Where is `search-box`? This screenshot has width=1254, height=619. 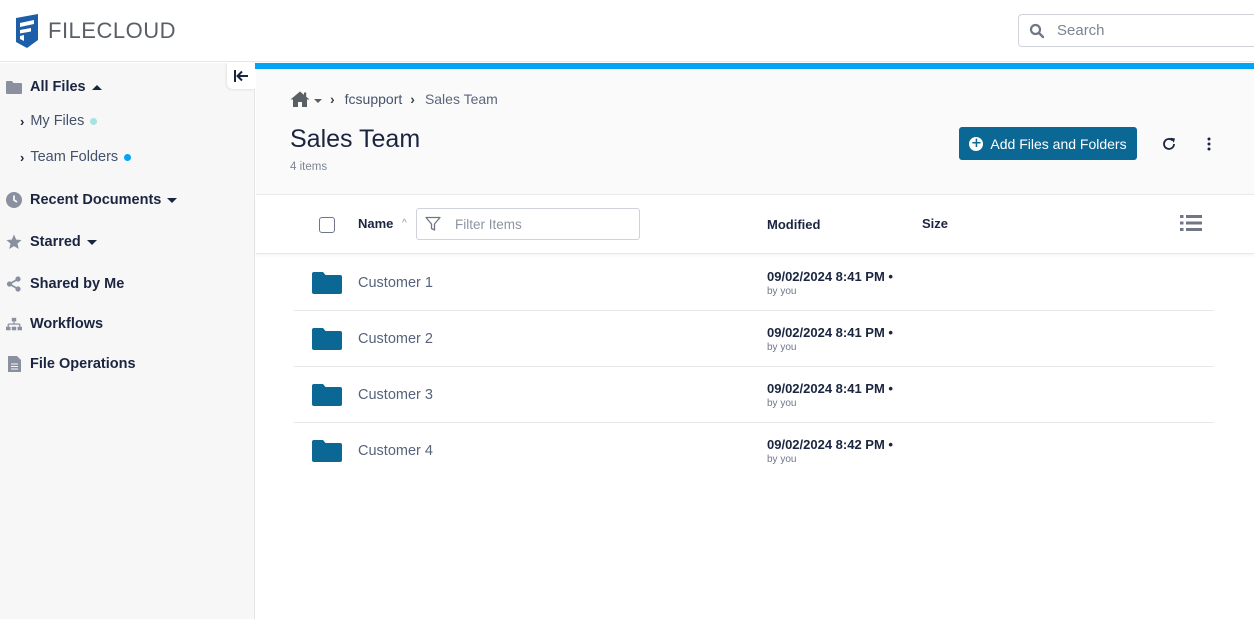 search-box is located at coordinates (1136, 30).